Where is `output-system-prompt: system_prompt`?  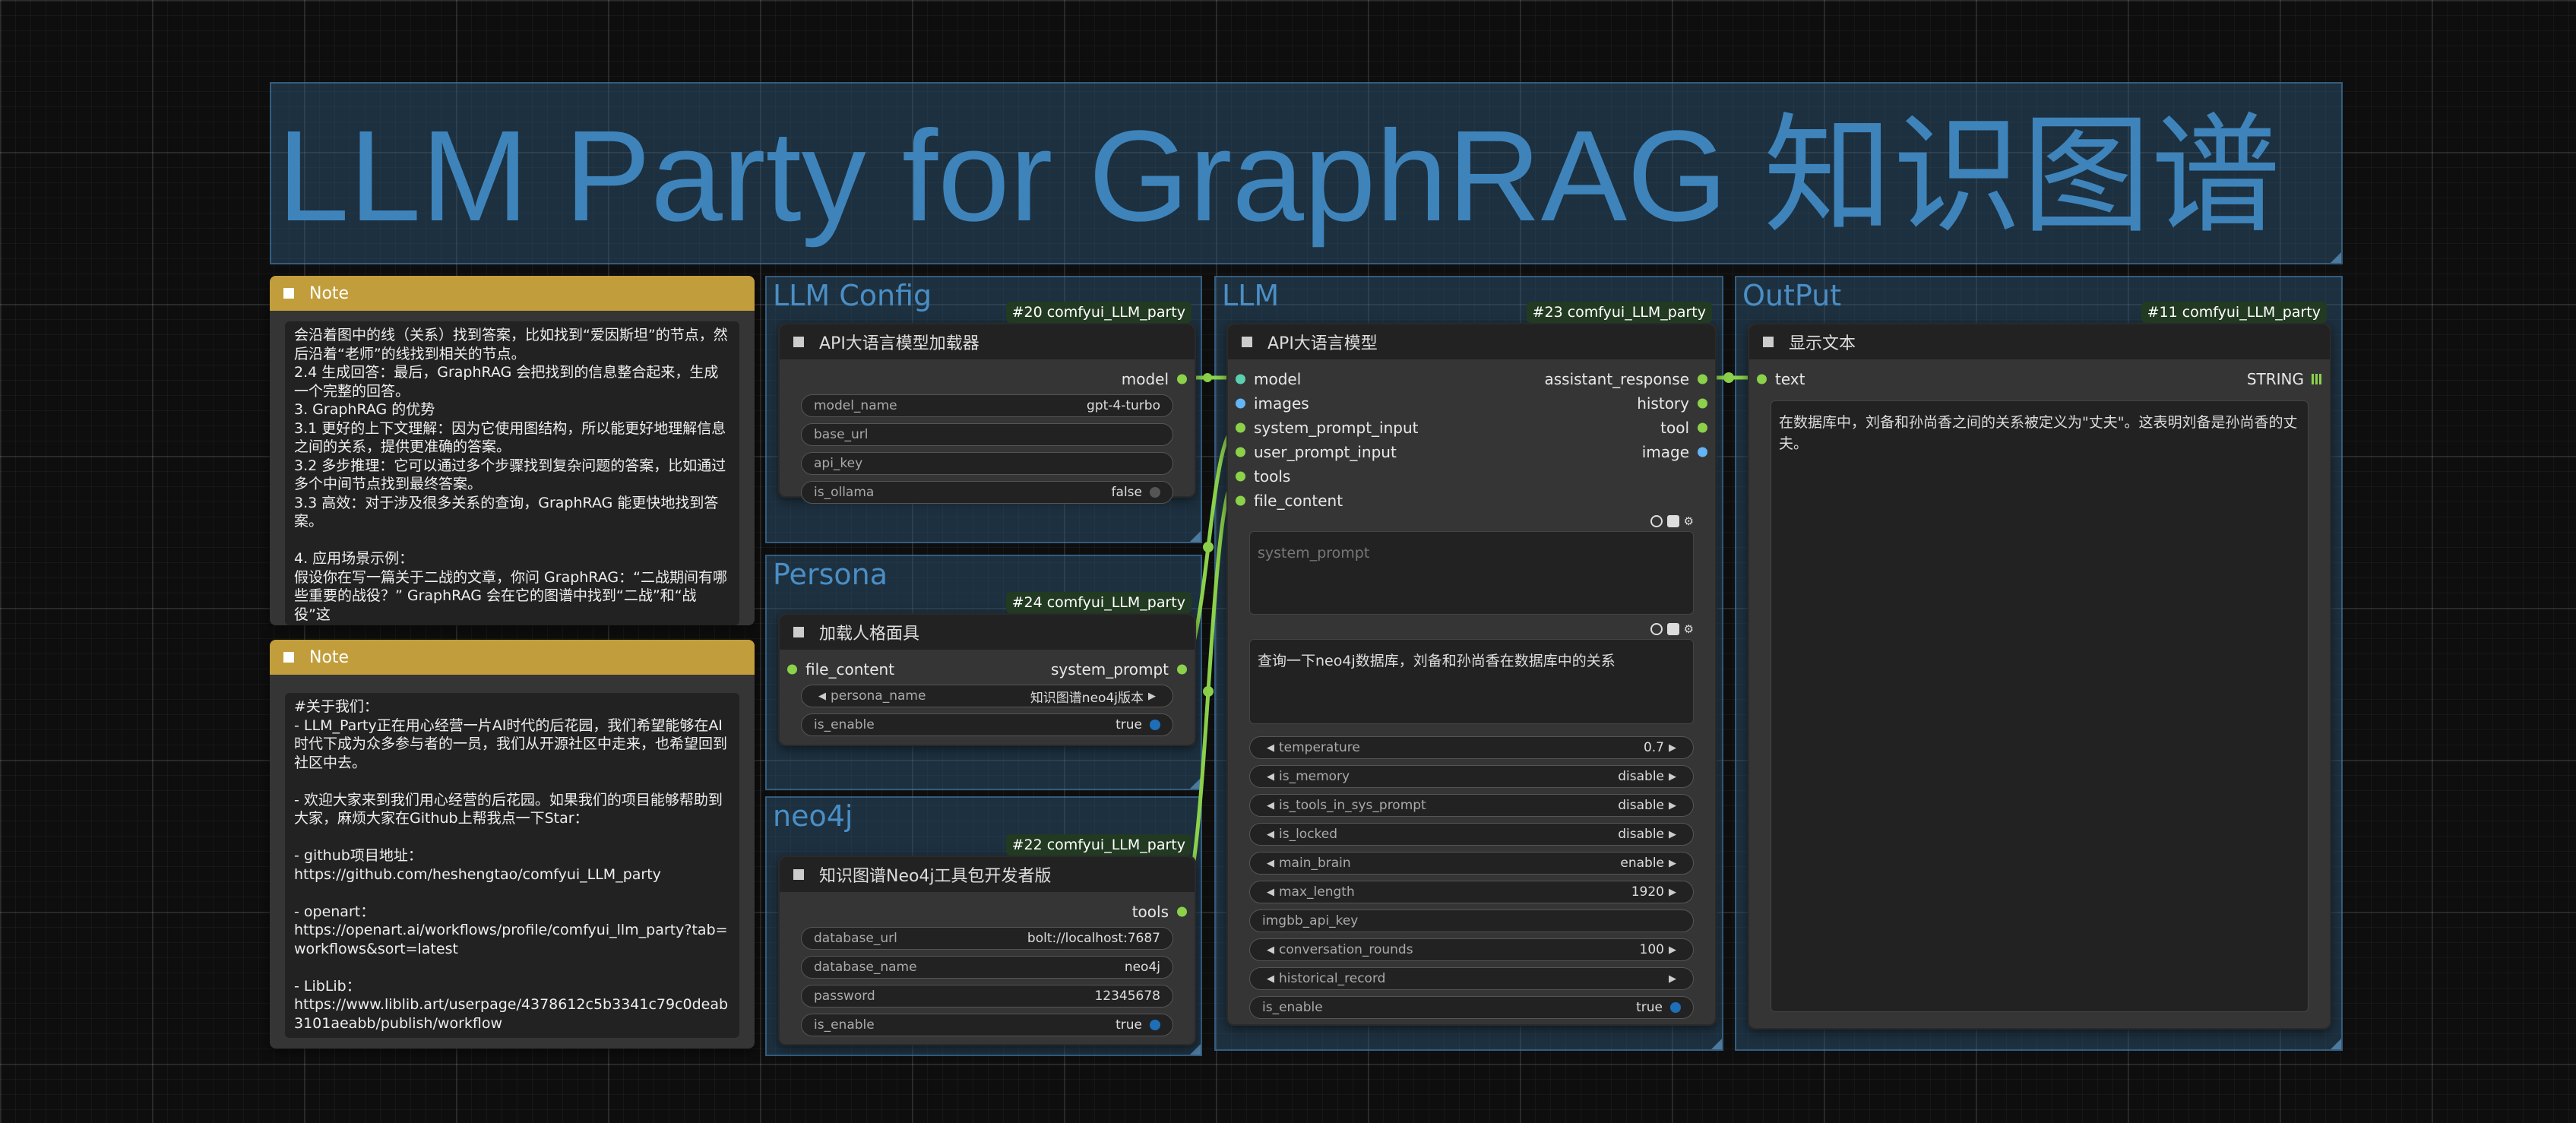 output-system-prompt: system_prompt is located at coordinates (1119, 669).